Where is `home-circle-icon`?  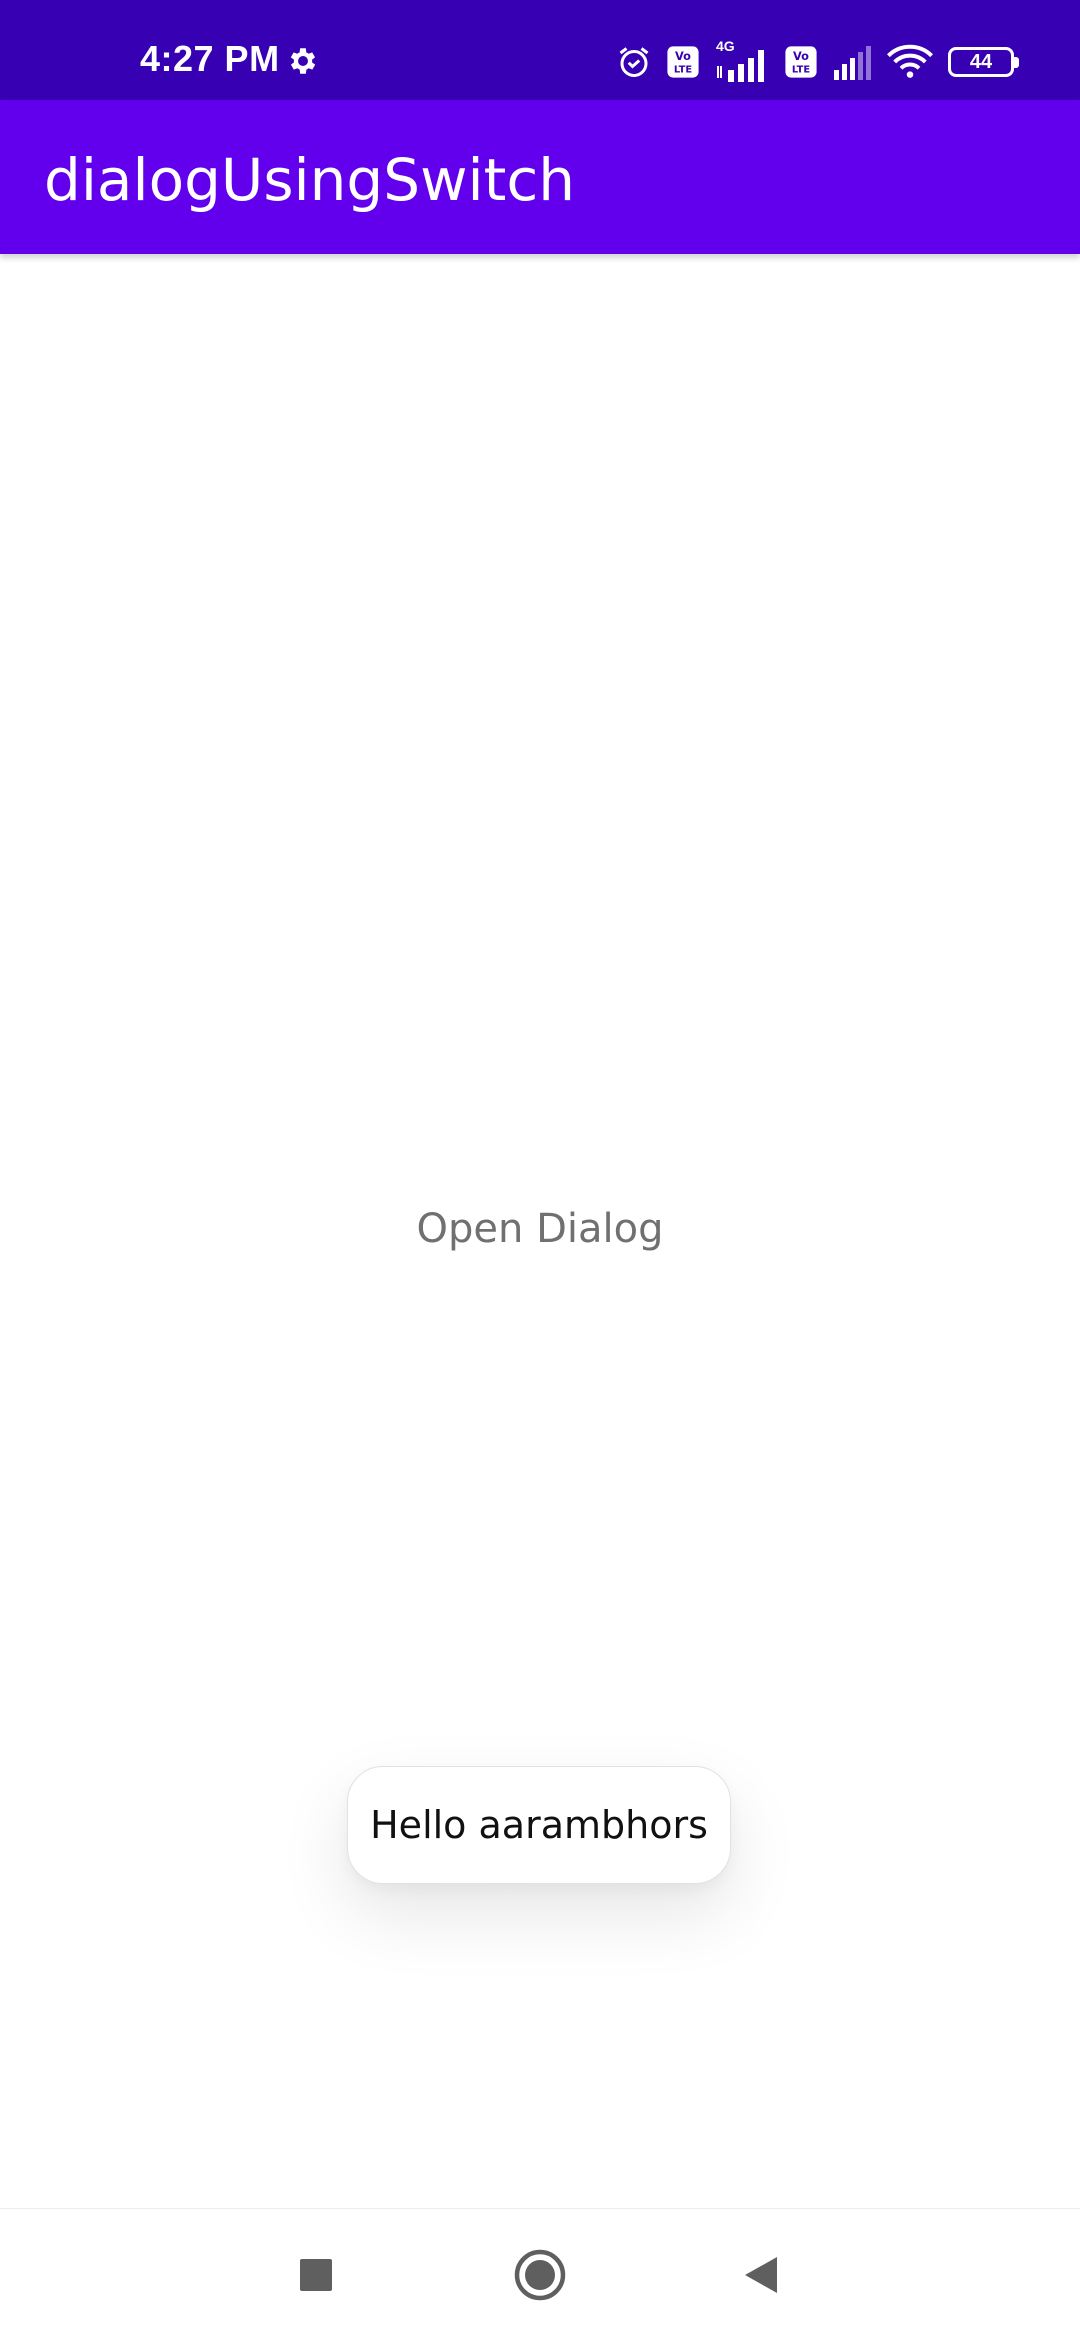
home-circle-icon is located at coordinates (540, 2275).